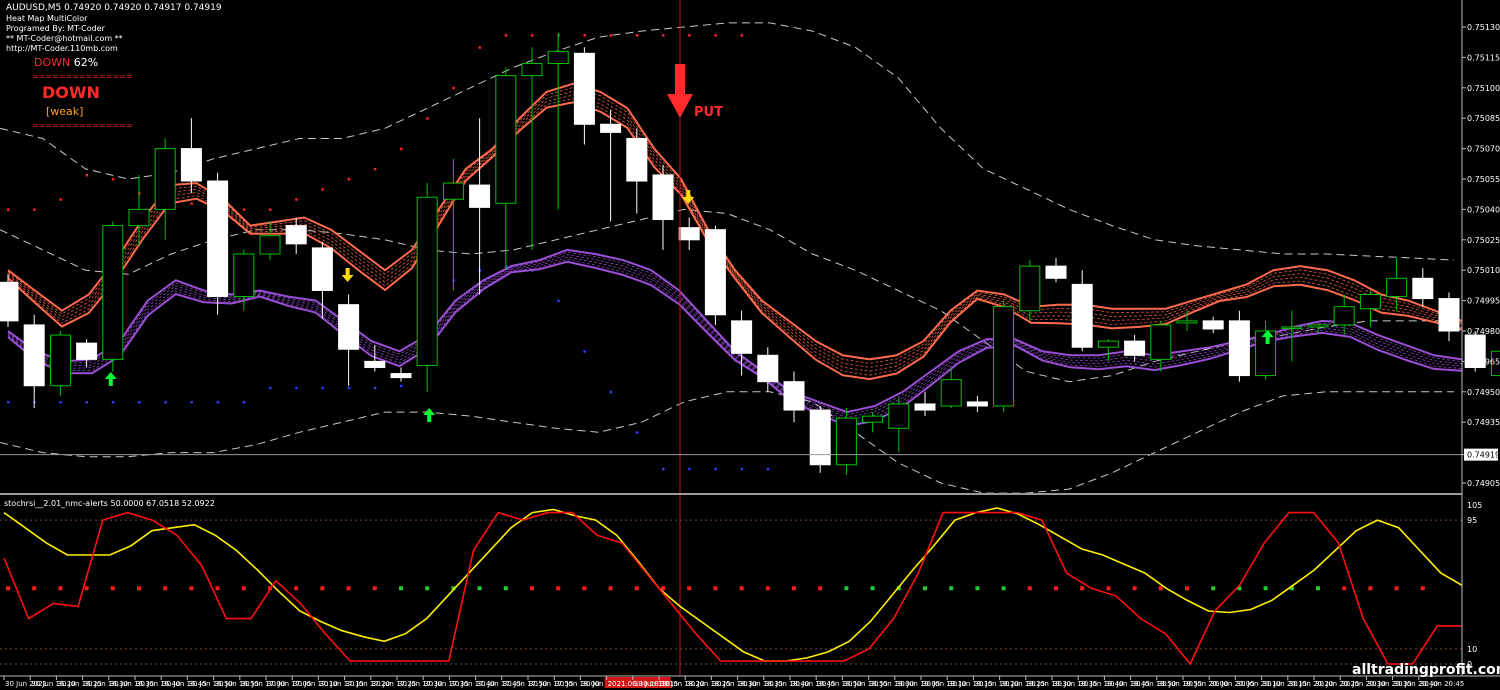 The image size is (1500, 690). I want to click on signal-direction-label: DOWN, so click(52, 62).